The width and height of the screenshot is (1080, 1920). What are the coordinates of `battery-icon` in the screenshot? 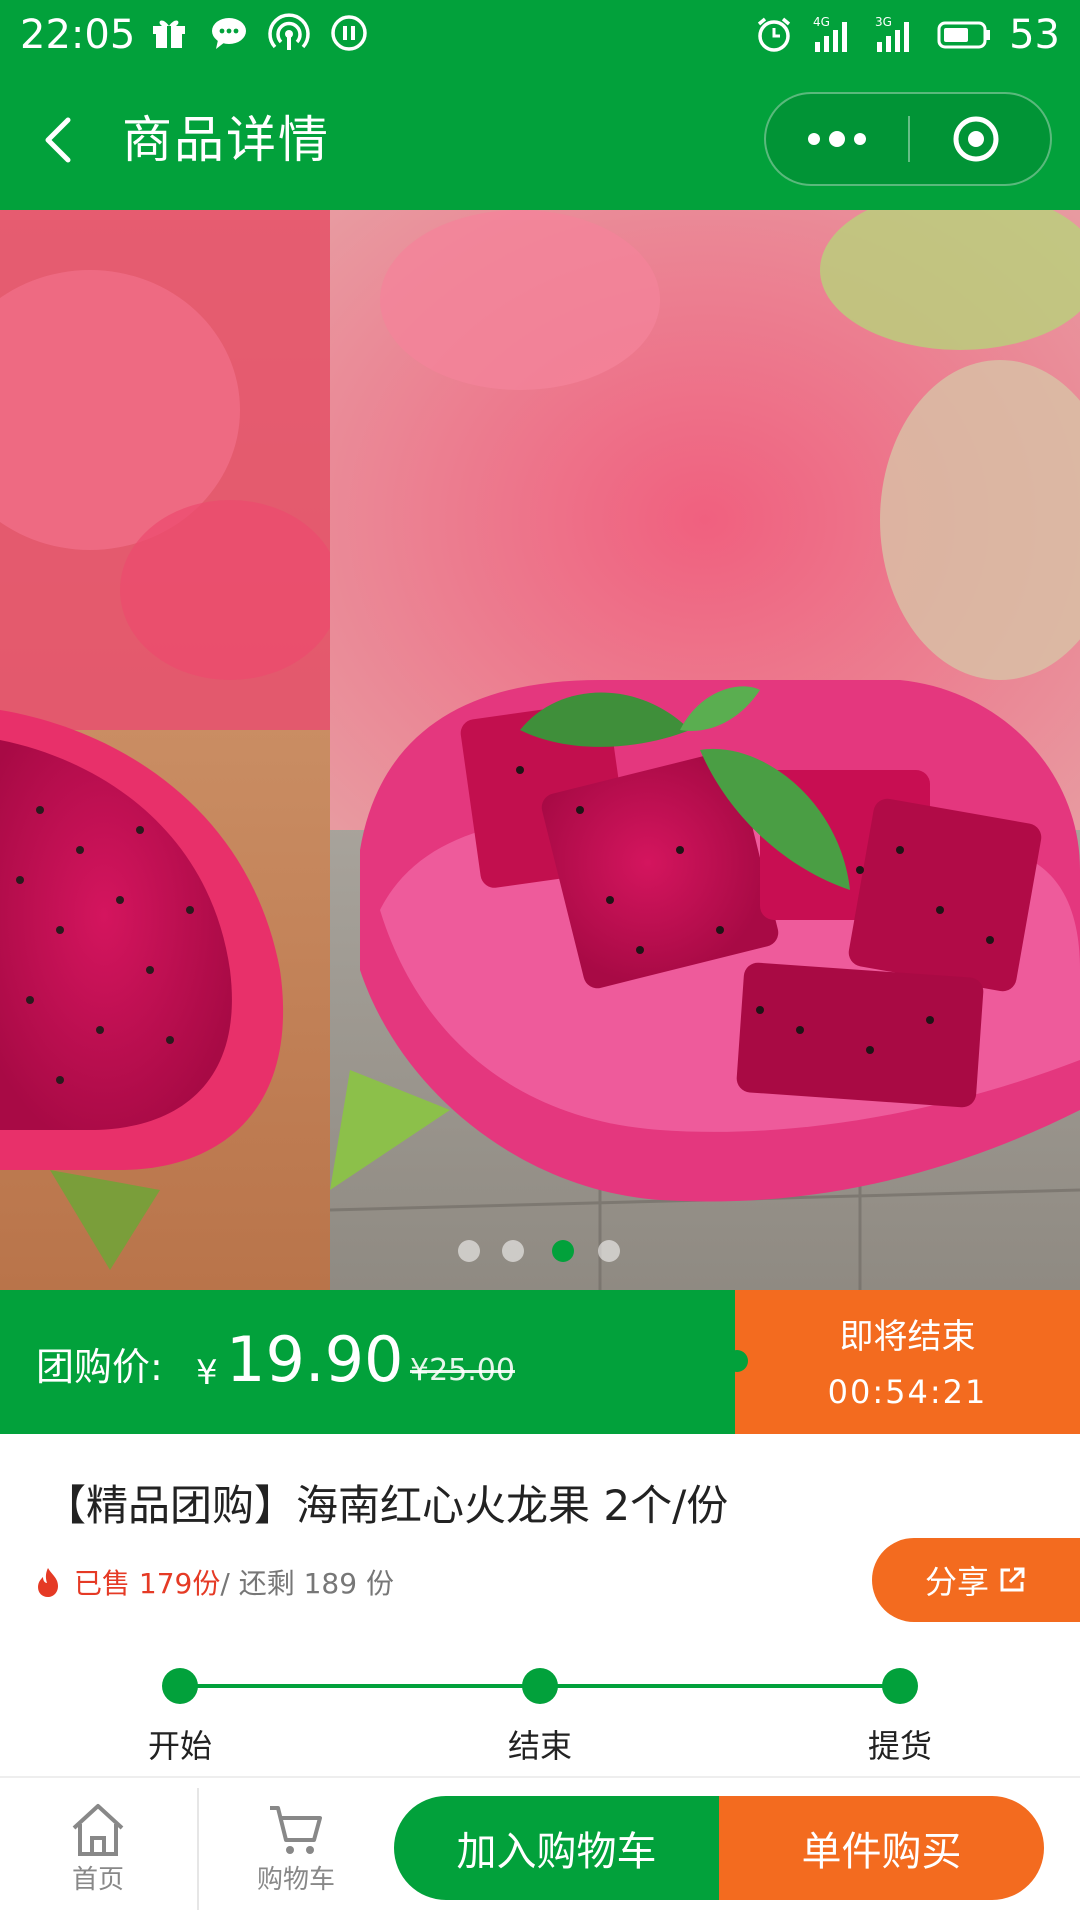 It's located at (964, 35).